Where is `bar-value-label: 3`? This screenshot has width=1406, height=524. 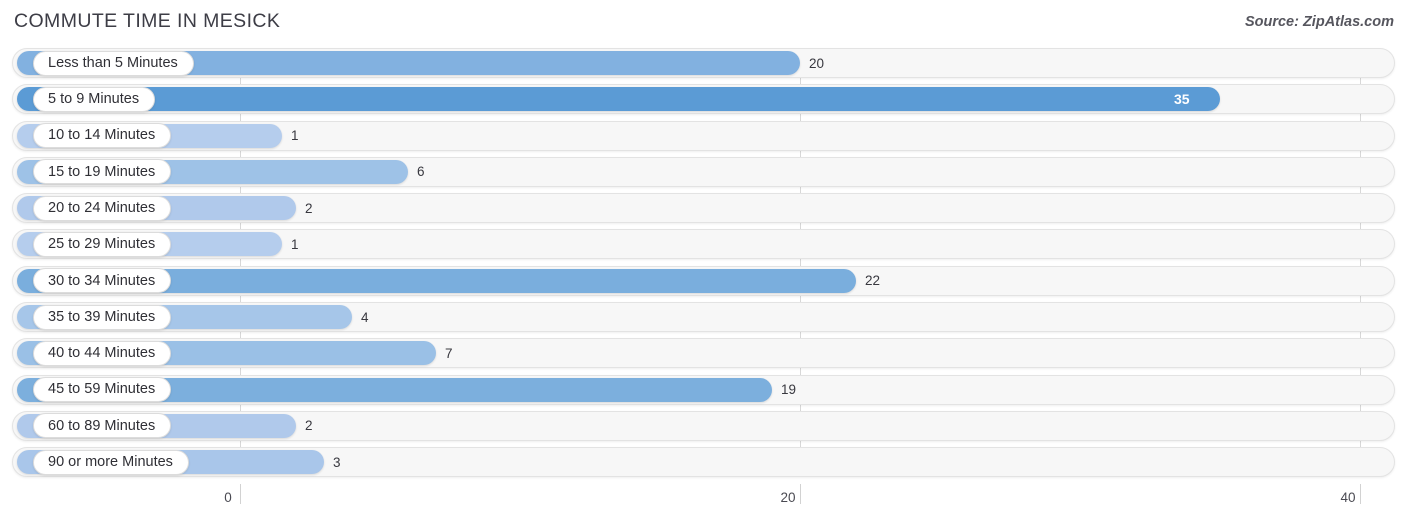 bar-value-label: 3 is located at coordinates (337, 462).